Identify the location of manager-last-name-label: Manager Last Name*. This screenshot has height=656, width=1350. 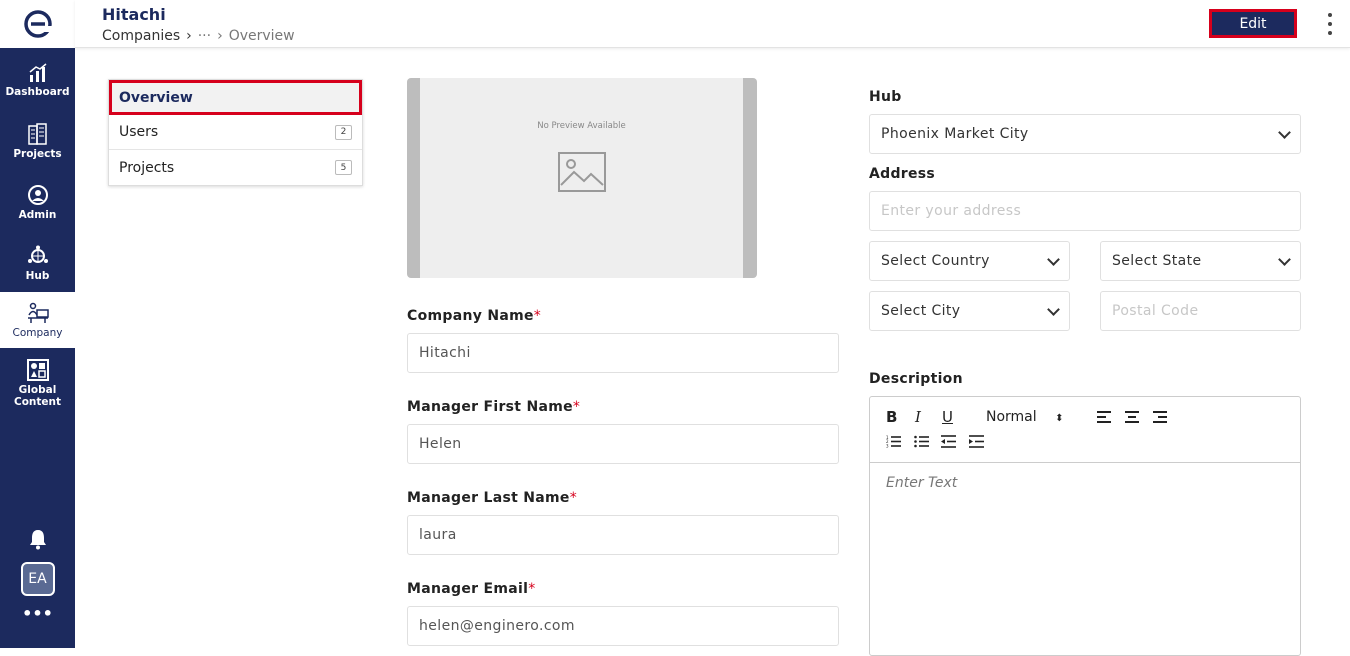
(492, 498).